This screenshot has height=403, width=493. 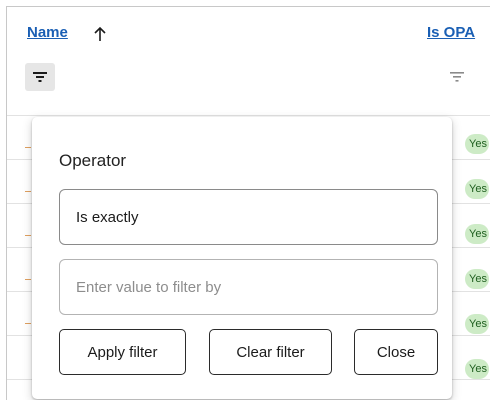 I want to click on column-header-name: Name, so click(x=47, y=32).